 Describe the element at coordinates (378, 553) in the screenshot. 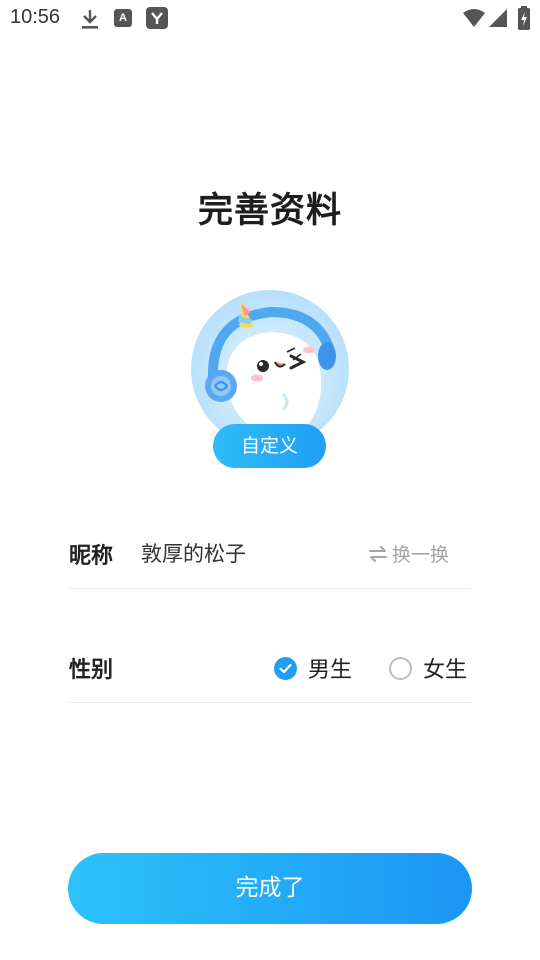

I see `swap-icon` at that location.